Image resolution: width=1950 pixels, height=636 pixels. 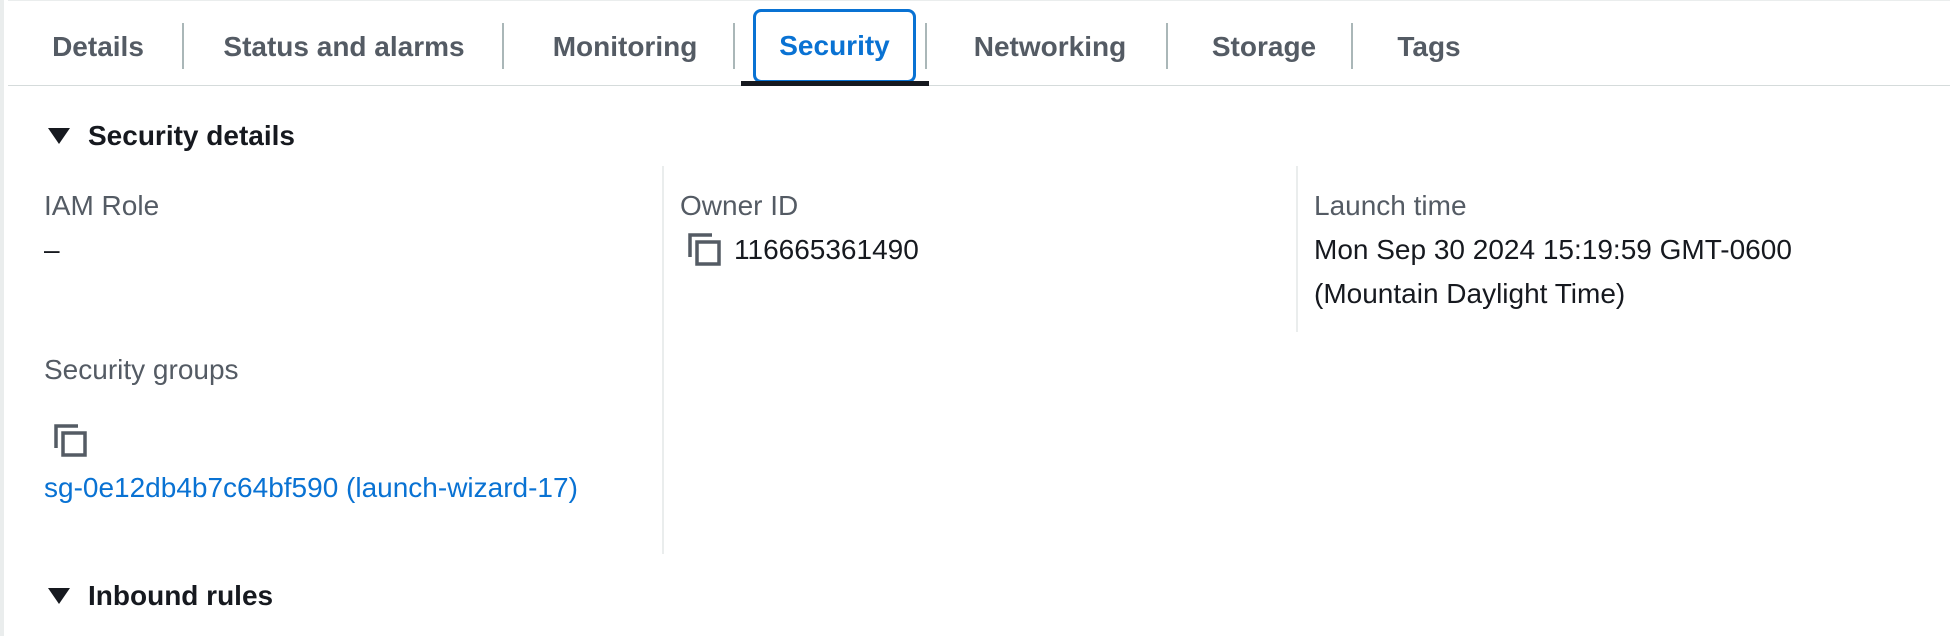 I want to click on launch-time-value: Mon Sep 30 2024 15:19:59 GMT-0600, so click(x=1553, y=249).